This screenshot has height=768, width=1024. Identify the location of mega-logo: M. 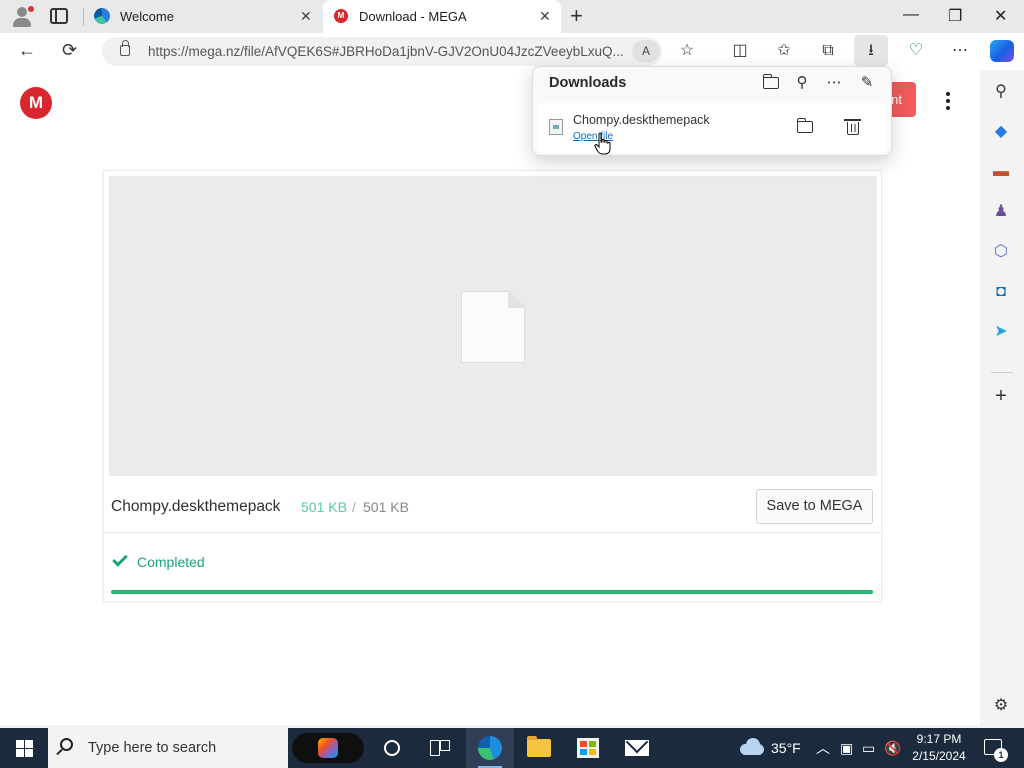
(36, 103).